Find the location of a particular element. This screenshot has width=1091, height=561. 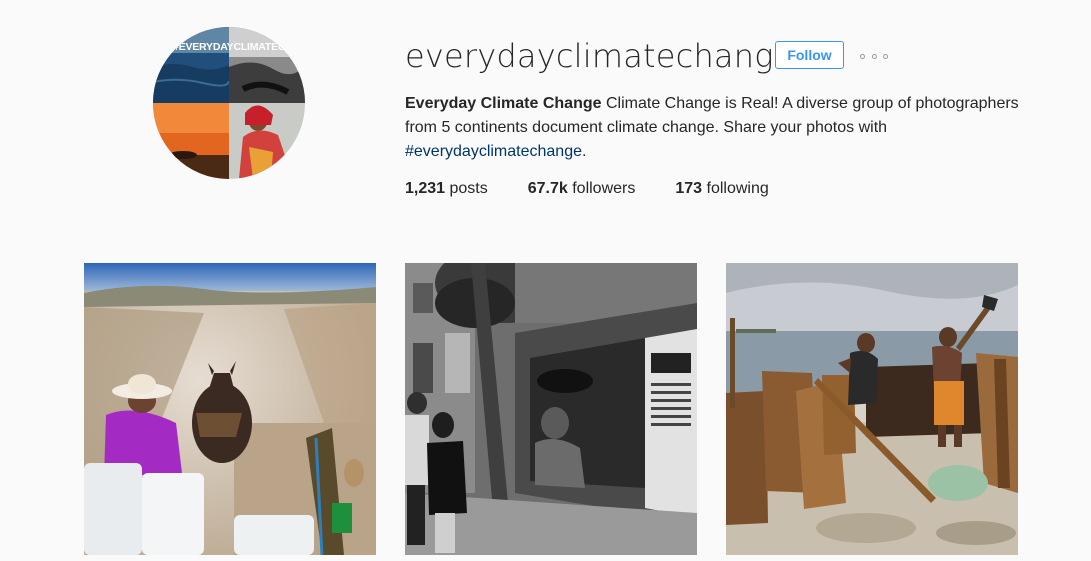

bio-hashtag-link: #everydayclimatechange is located at coordinates (493, 151).